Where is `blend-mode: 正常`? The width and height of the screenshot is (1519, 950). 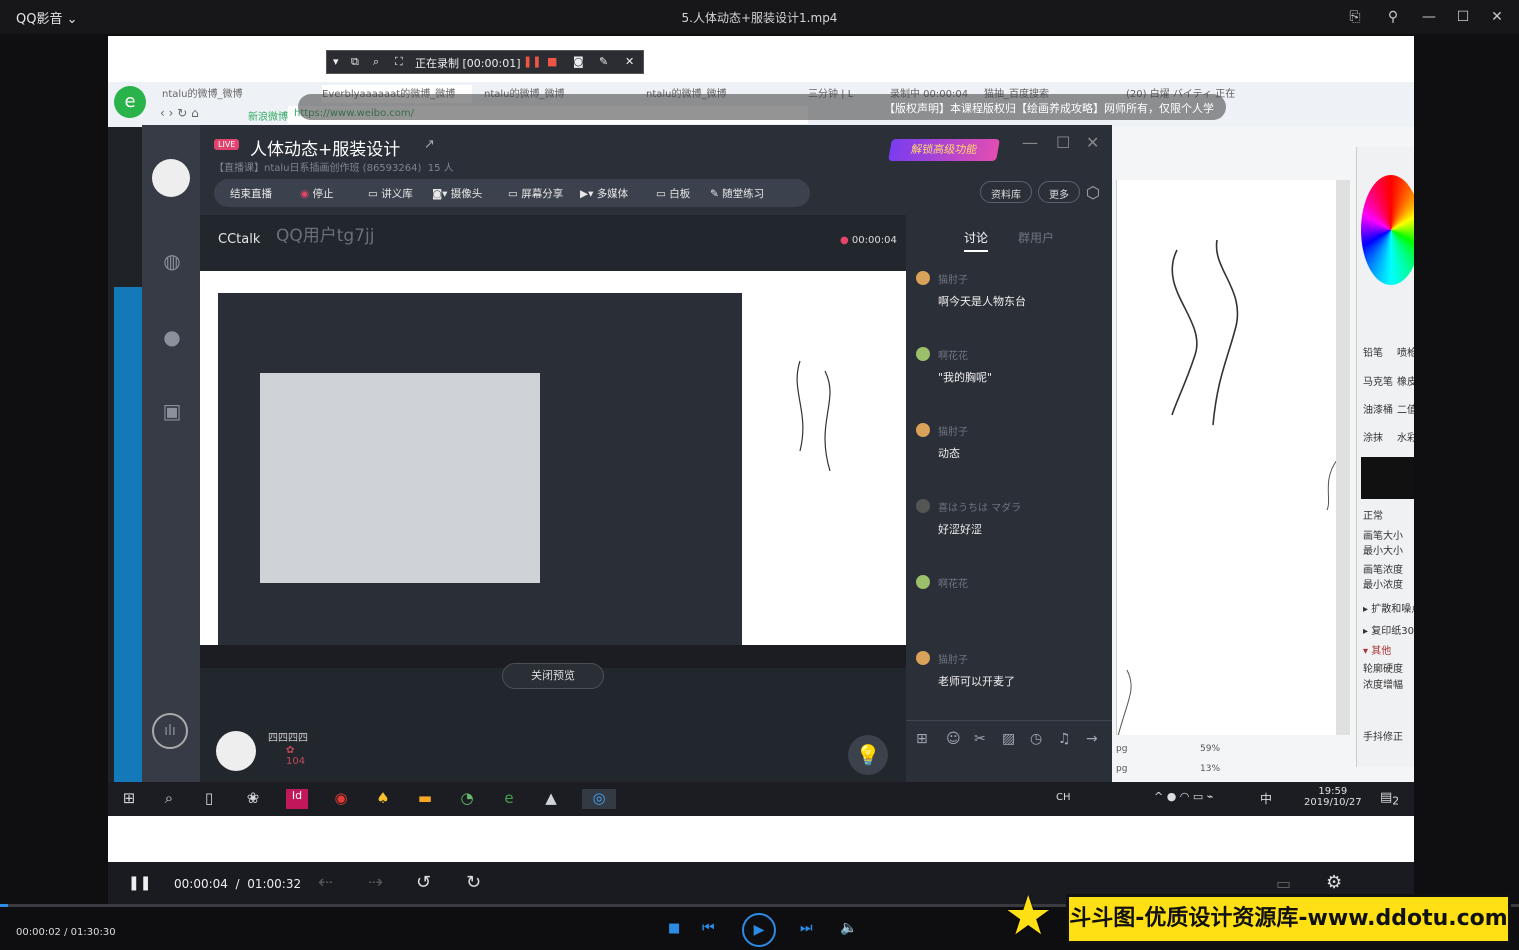 blend-mode: 正常 is located at coordinates (1373, 514).